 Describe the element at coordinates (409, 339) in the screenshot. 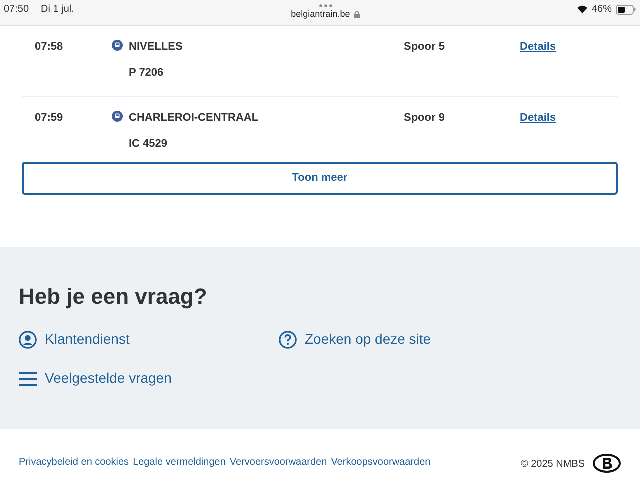

I see `help-link: Zoeken op deze site` at that location.